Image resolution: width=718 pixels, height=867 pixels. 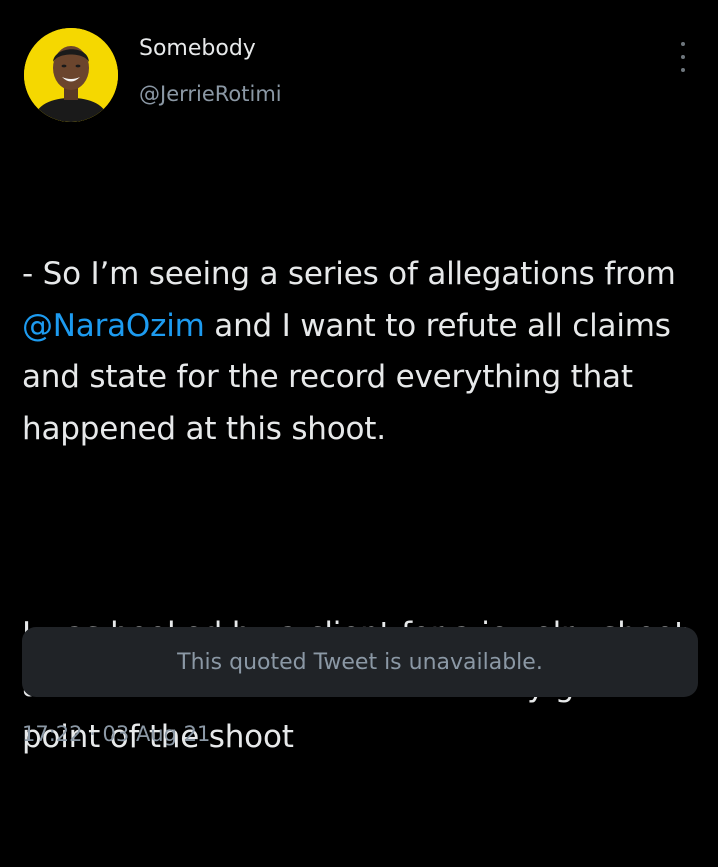 What do you see at coordinates (210, 49) in the screenshot?
I see `display-name: Somebody` at bounding box center [210, 49].